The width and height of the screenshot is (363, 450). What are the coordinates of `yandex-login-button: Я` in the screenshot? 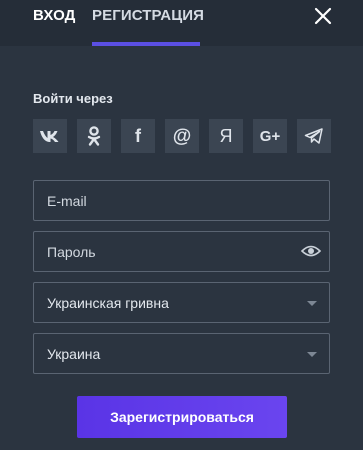 It's located at (226, 136).